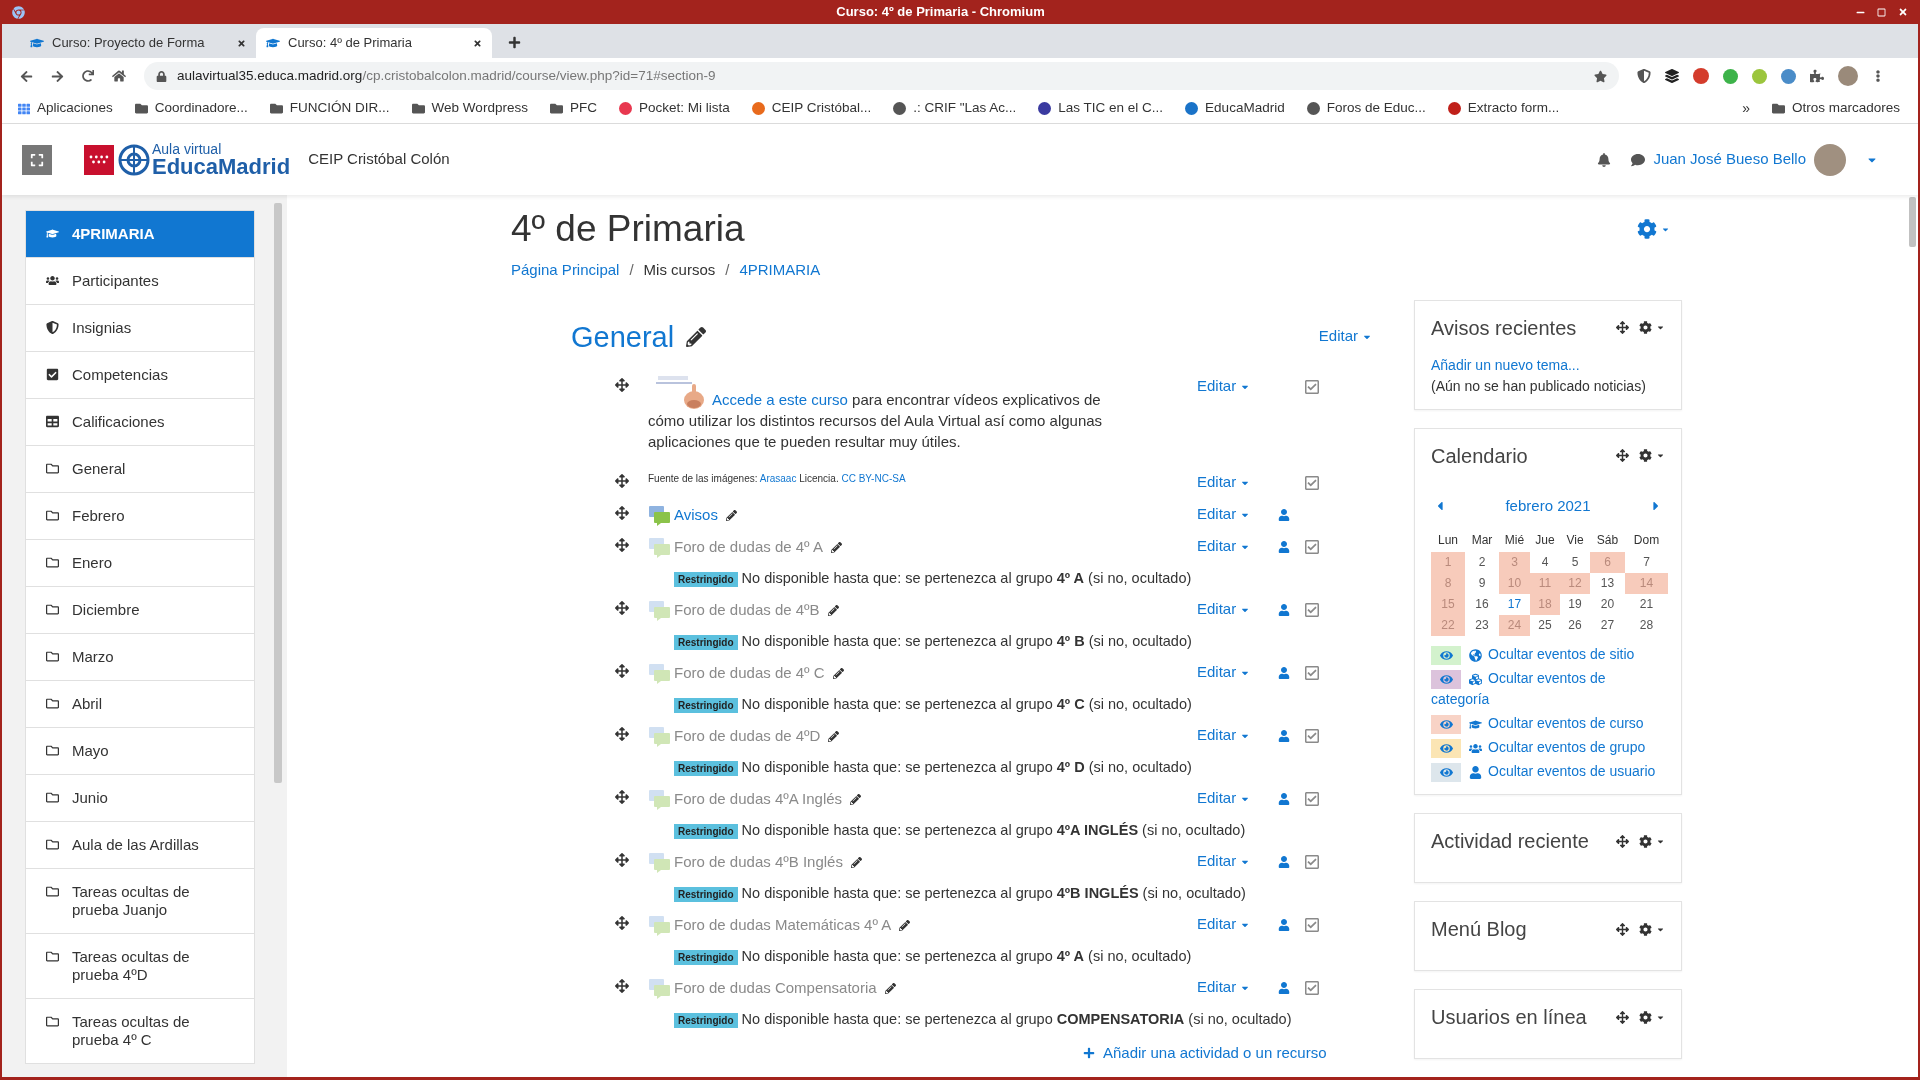 This screenshot has height=1080, width=1920. What do you see at coordinates (140, 516) in the screenshot?
I see `nav-drawer-item: Febrero` at bounding box center [140, 516].